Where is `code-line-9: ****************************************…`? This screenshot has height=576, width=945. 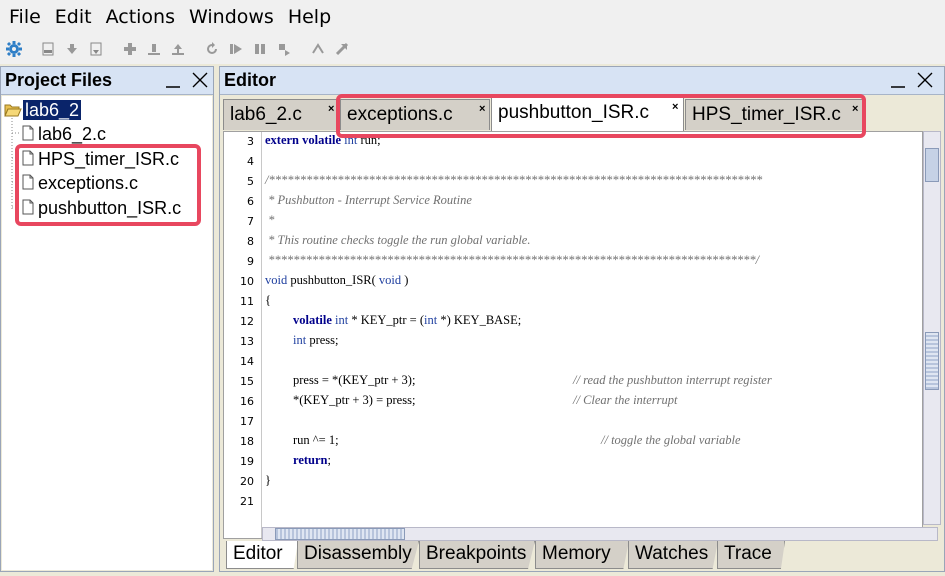
code-line-9: ****************************************… is located at coordinates (512, 260).